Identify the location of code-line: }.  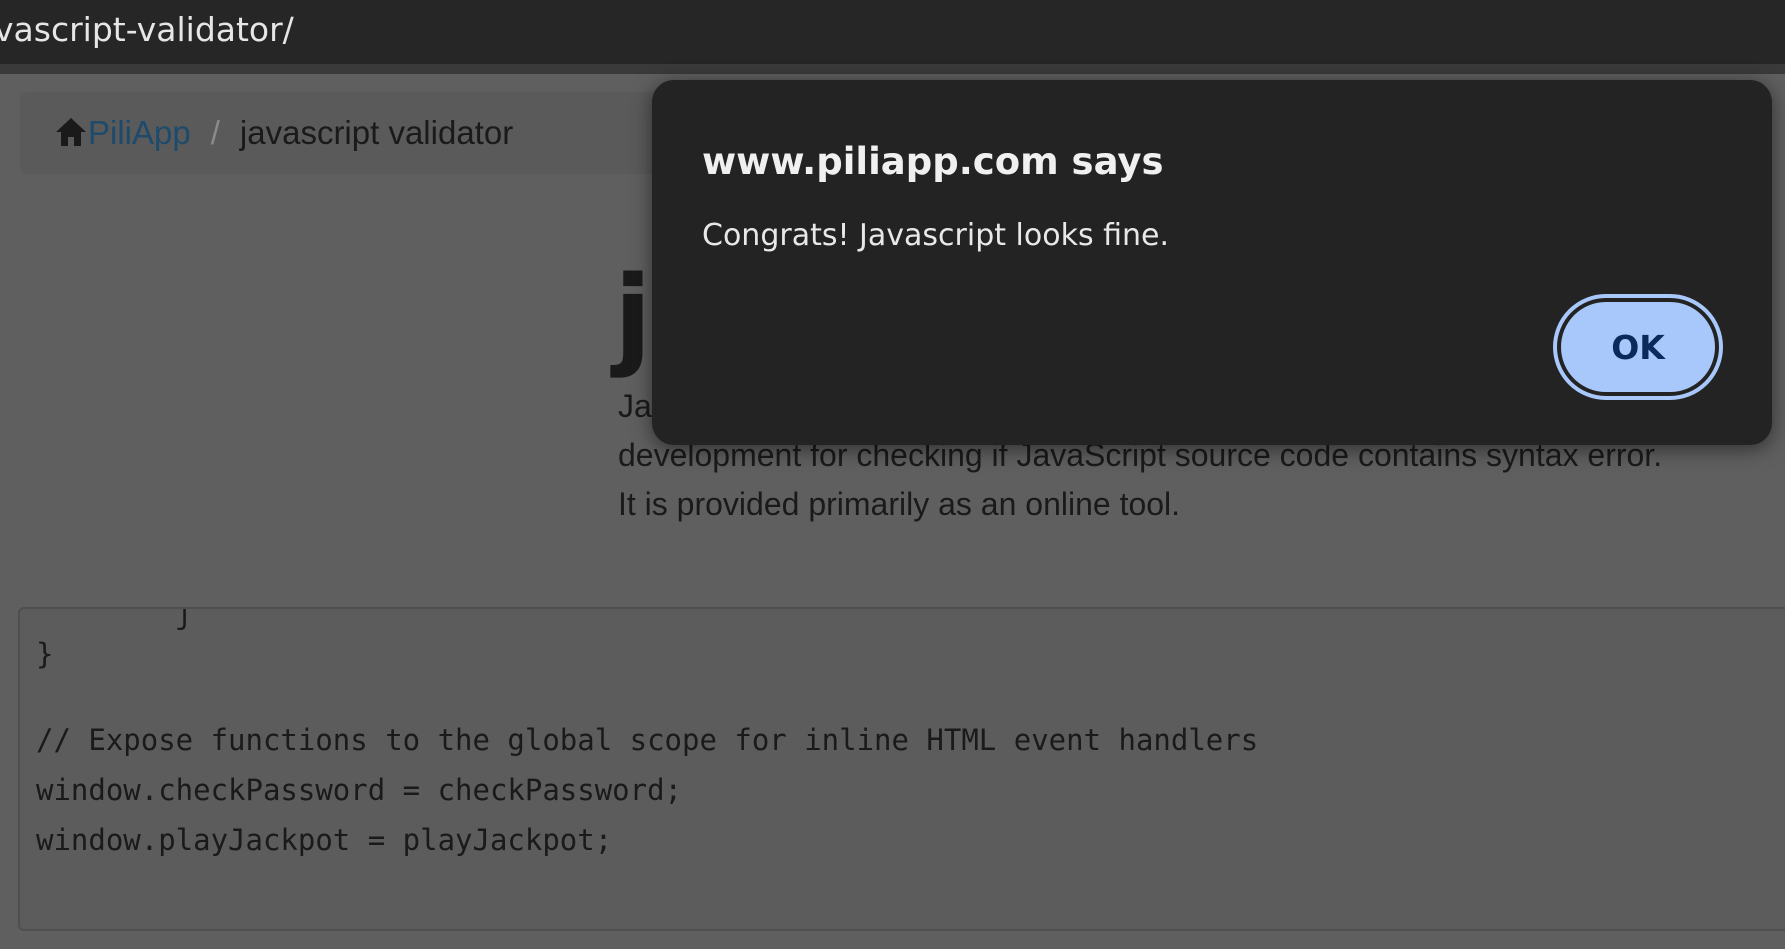
(45, 654).